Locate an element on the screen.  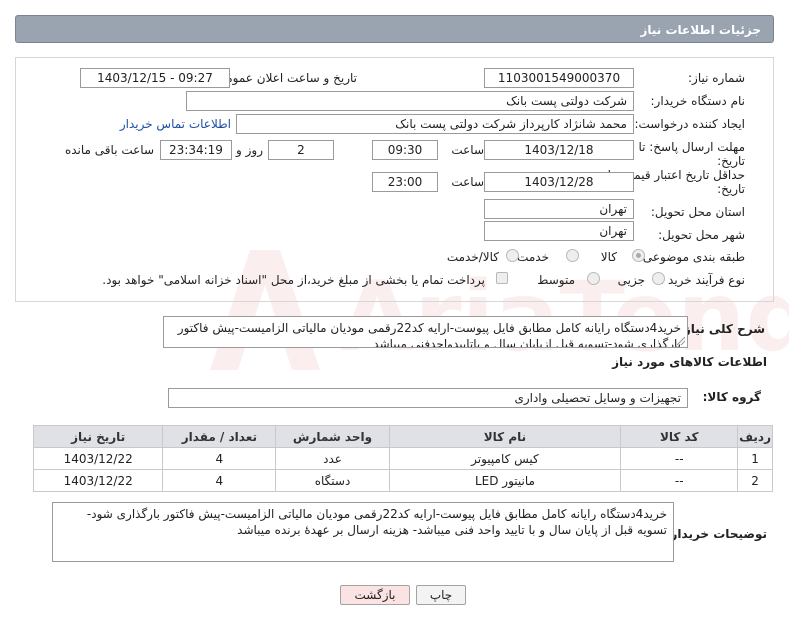
category-radio-service is located at coordinates (572, 255).